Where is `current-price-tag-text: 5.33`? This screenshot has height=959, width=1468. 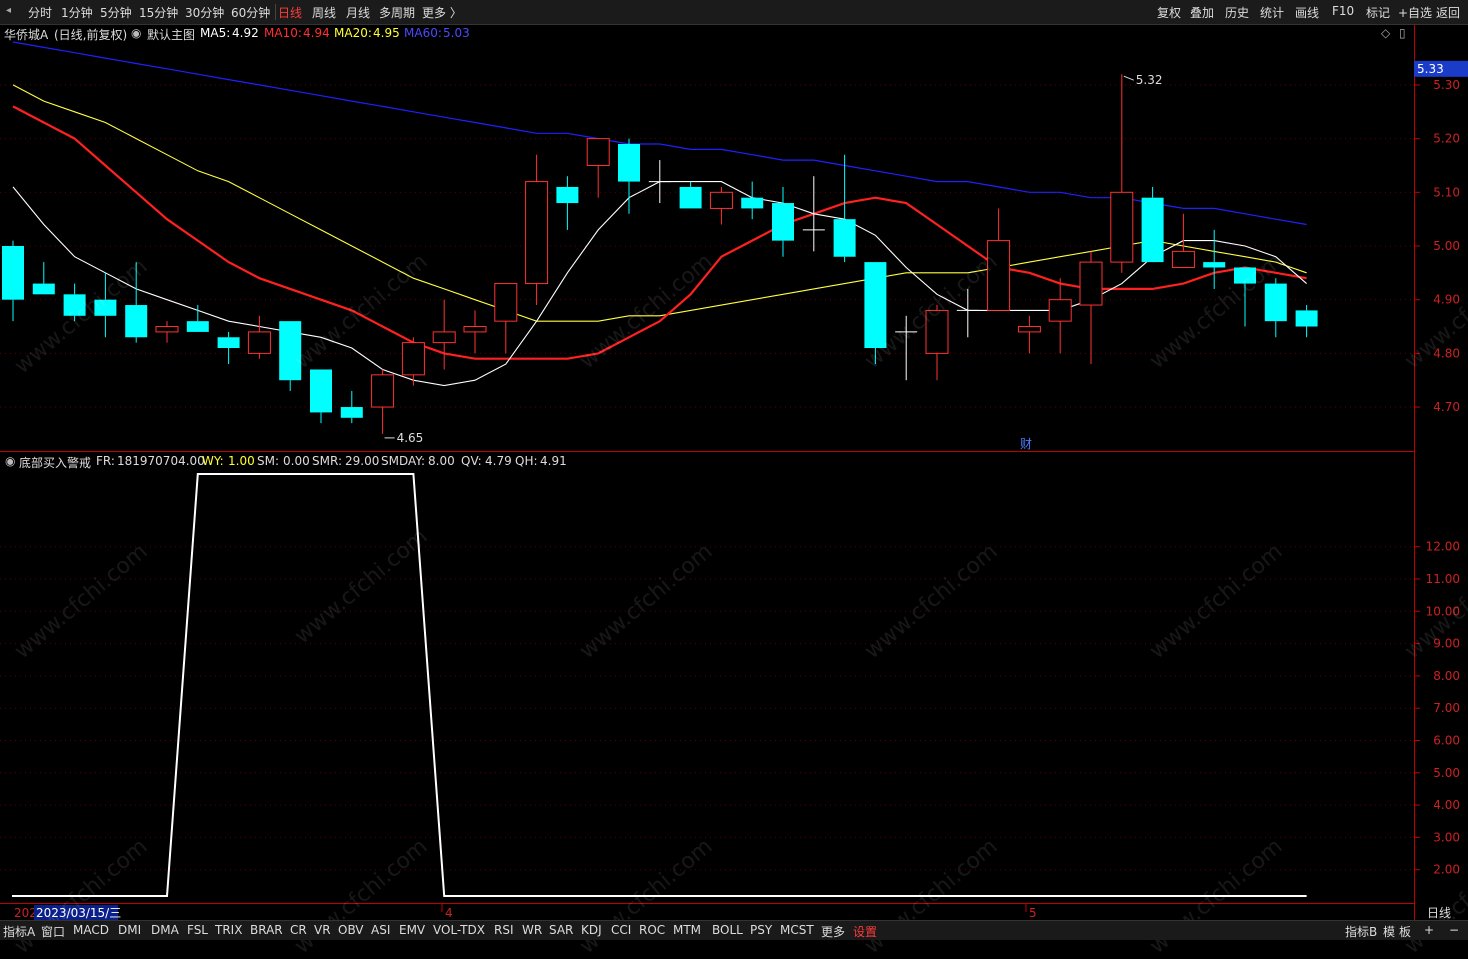 current-price-tag-text: 5.33 is located at coordinates (1430, 69).